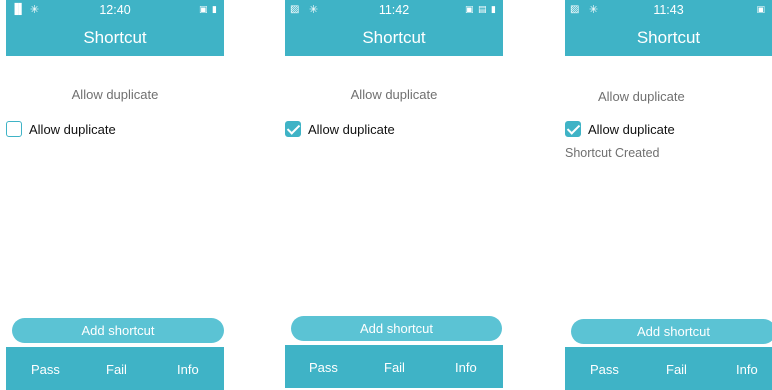 This screenshot has width=772, height=390. I want to click on status-bar: ▨ ✳ 11:42 ▣ ▤ ▮, so click(394, 10).